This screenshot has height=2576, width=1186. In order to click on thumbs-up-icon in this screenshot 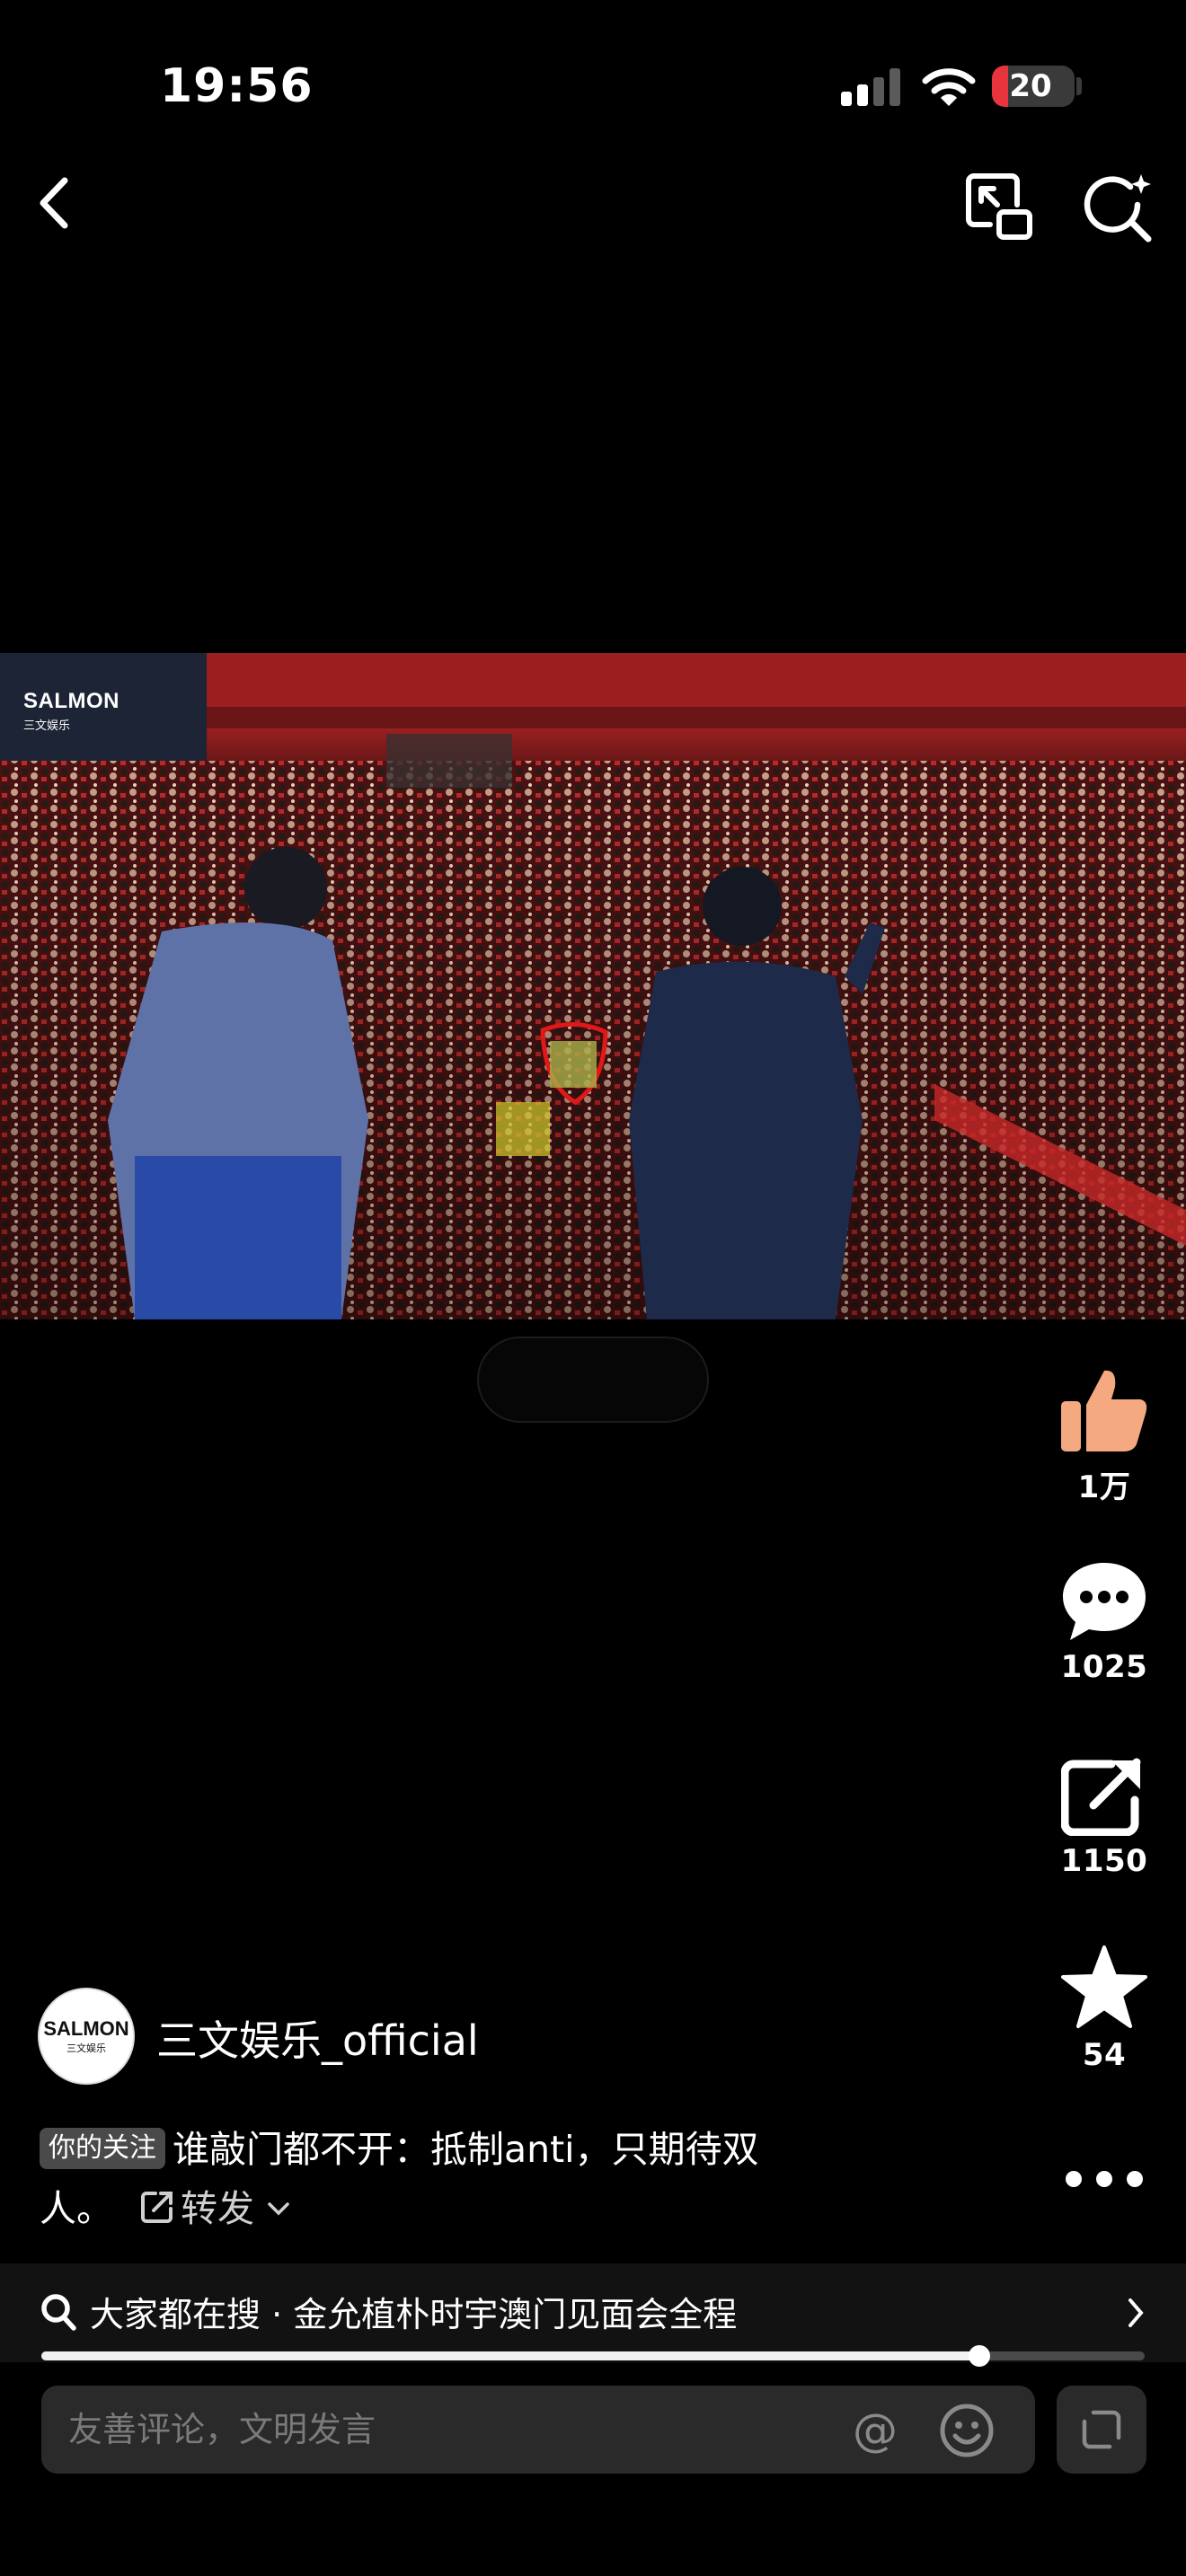, I will do `click(1104, 1410)`.